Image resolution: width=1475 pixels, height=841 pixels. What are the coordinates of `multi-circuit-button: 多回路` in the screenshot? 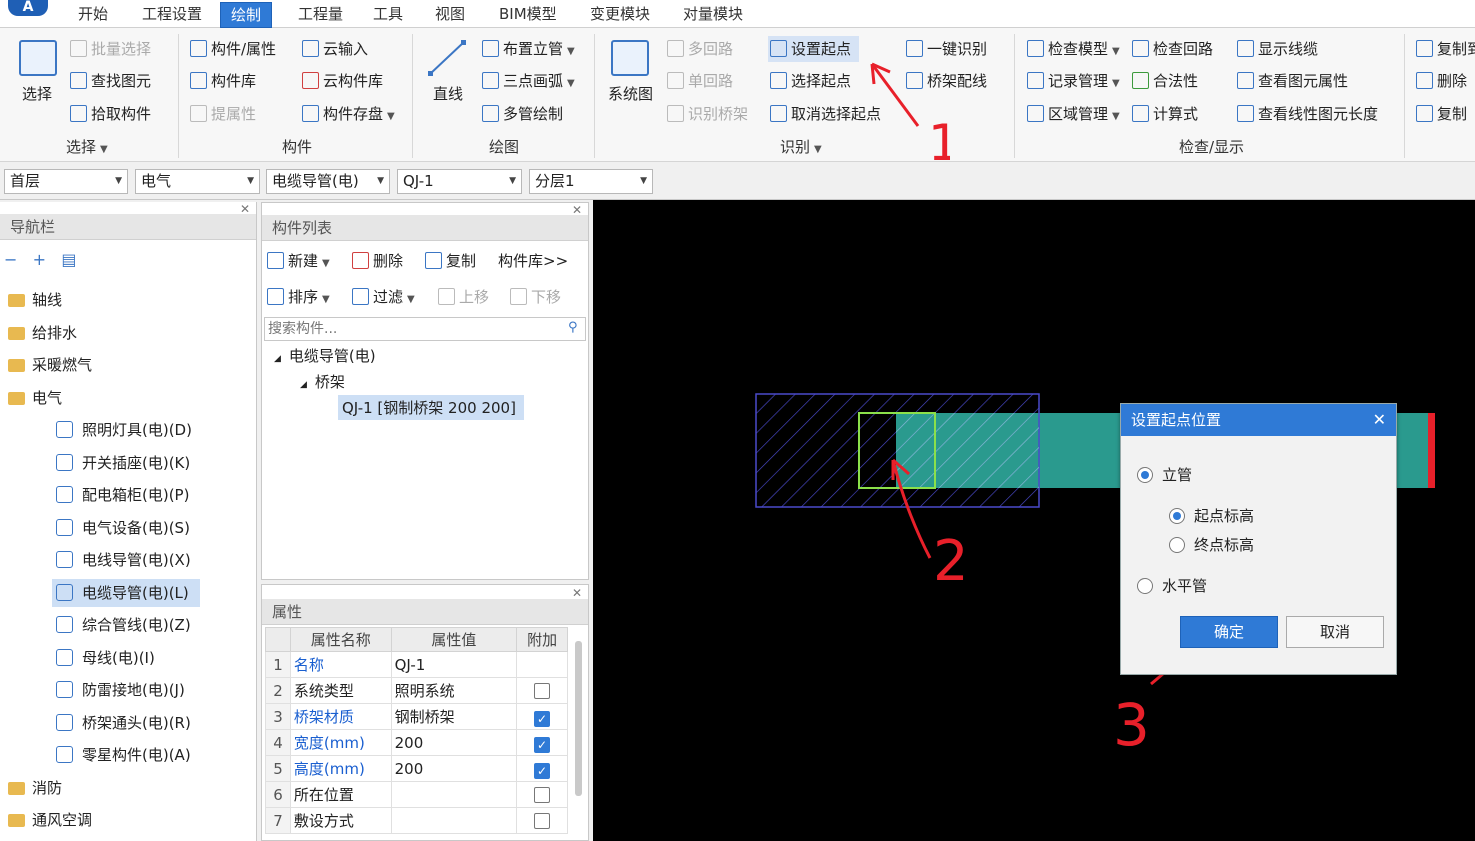 It's located at (700, 49).